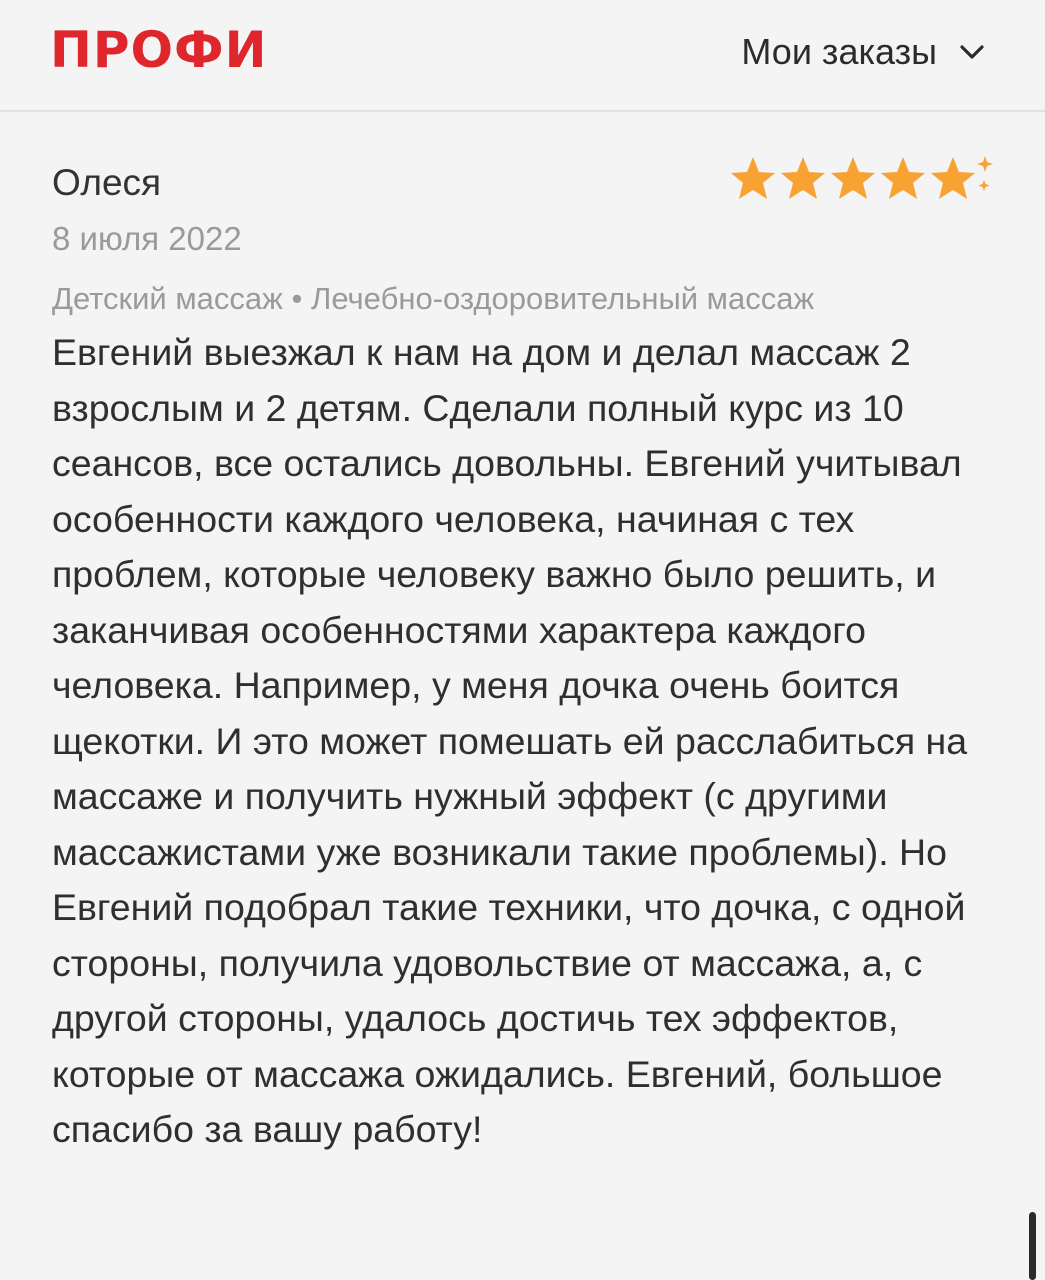  Describe the element at coordinates (158, 50) in the screenshot. I see `profi-logo: ПРОФИ` at that location.